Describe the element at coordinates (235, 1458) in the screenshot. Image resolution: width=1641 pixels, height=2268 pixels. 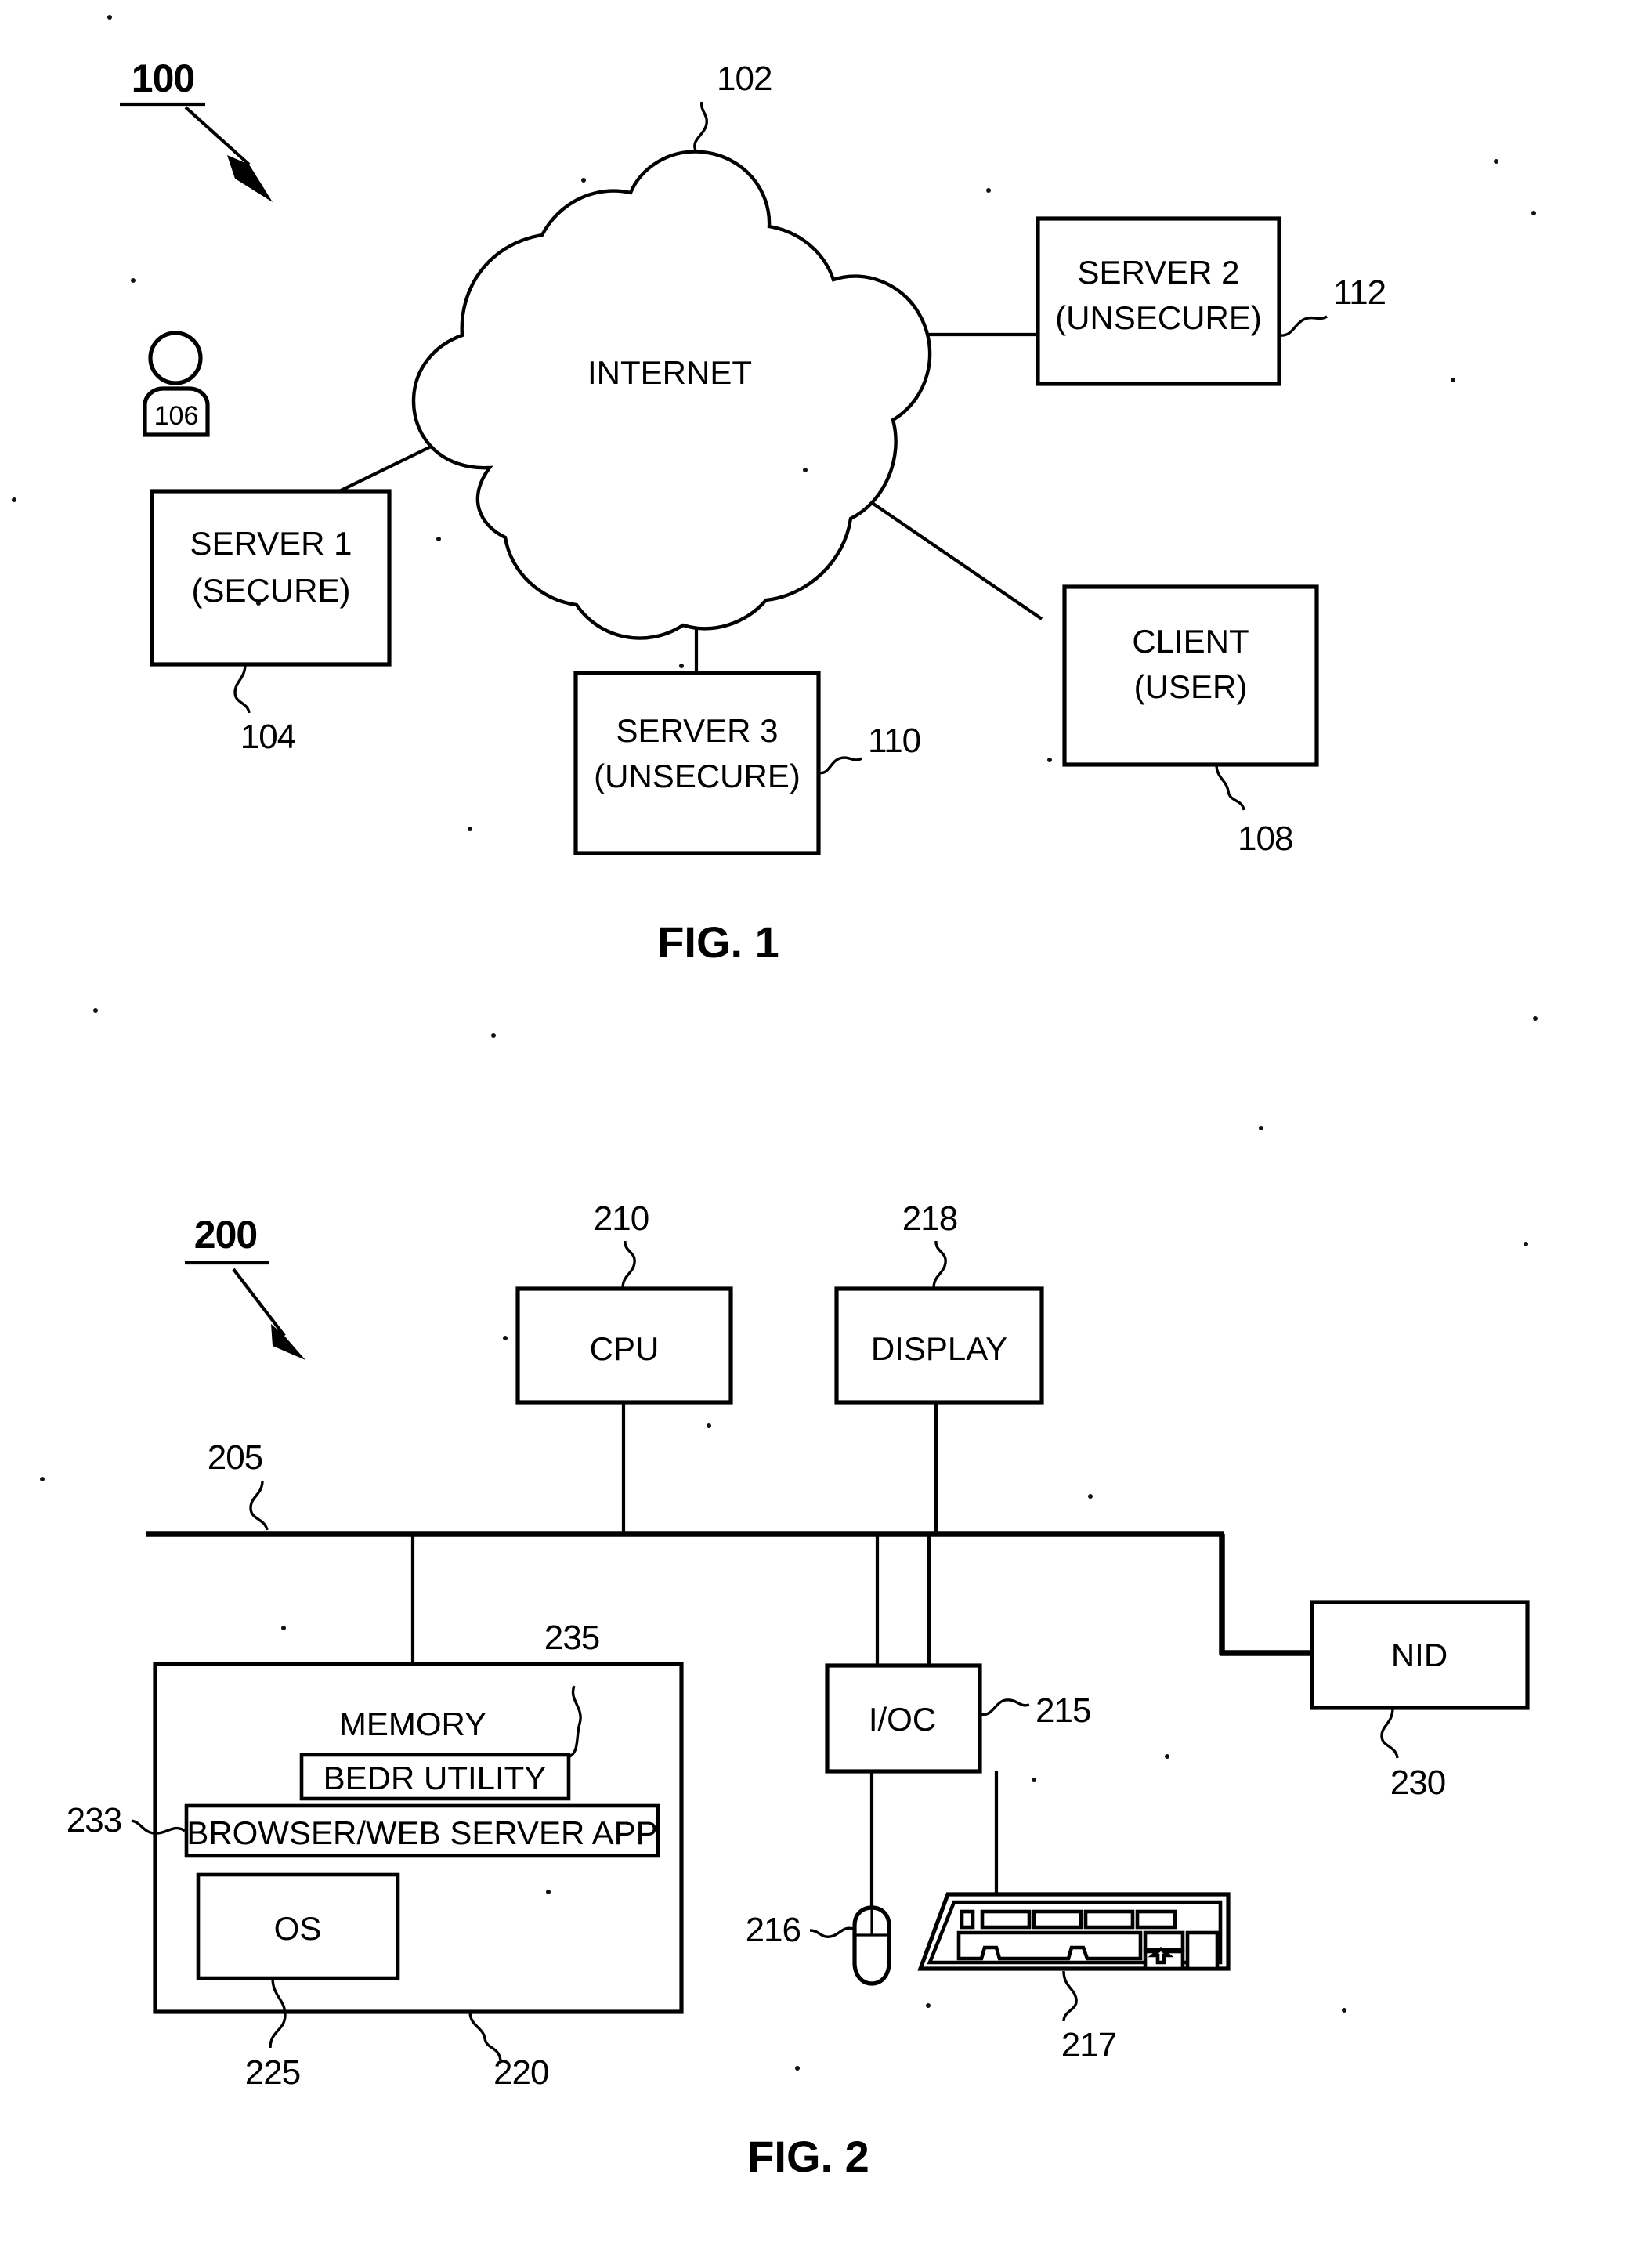
I see `bus-ref-number: 205` at that location.